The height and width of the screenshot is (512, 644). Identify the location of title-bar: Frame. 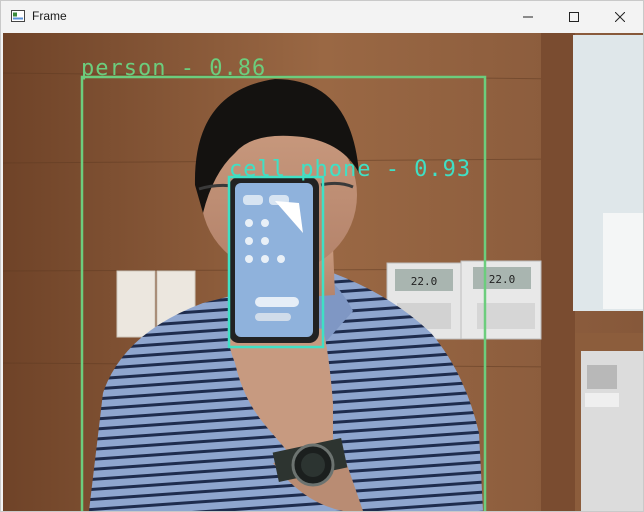
(322, 17).